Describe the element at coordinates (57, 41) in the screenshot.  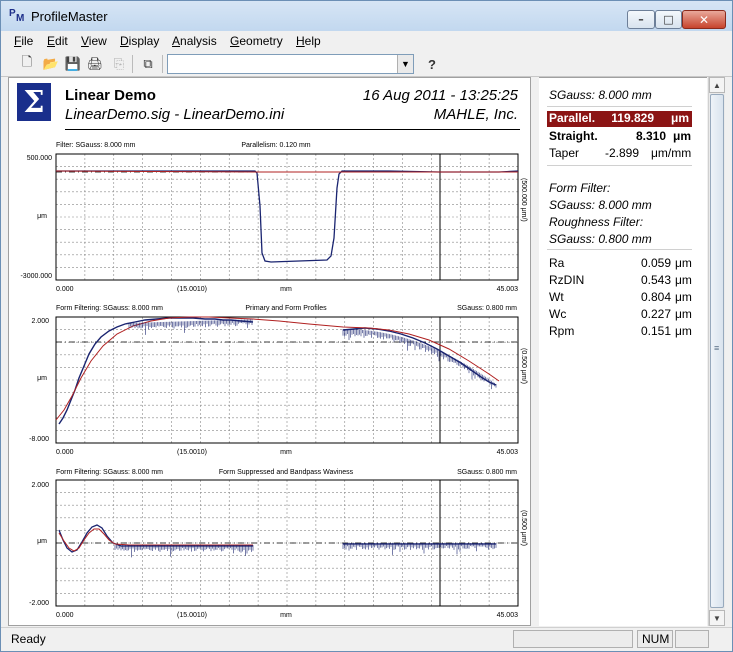
I see `menu-edit: Edit` at that location.